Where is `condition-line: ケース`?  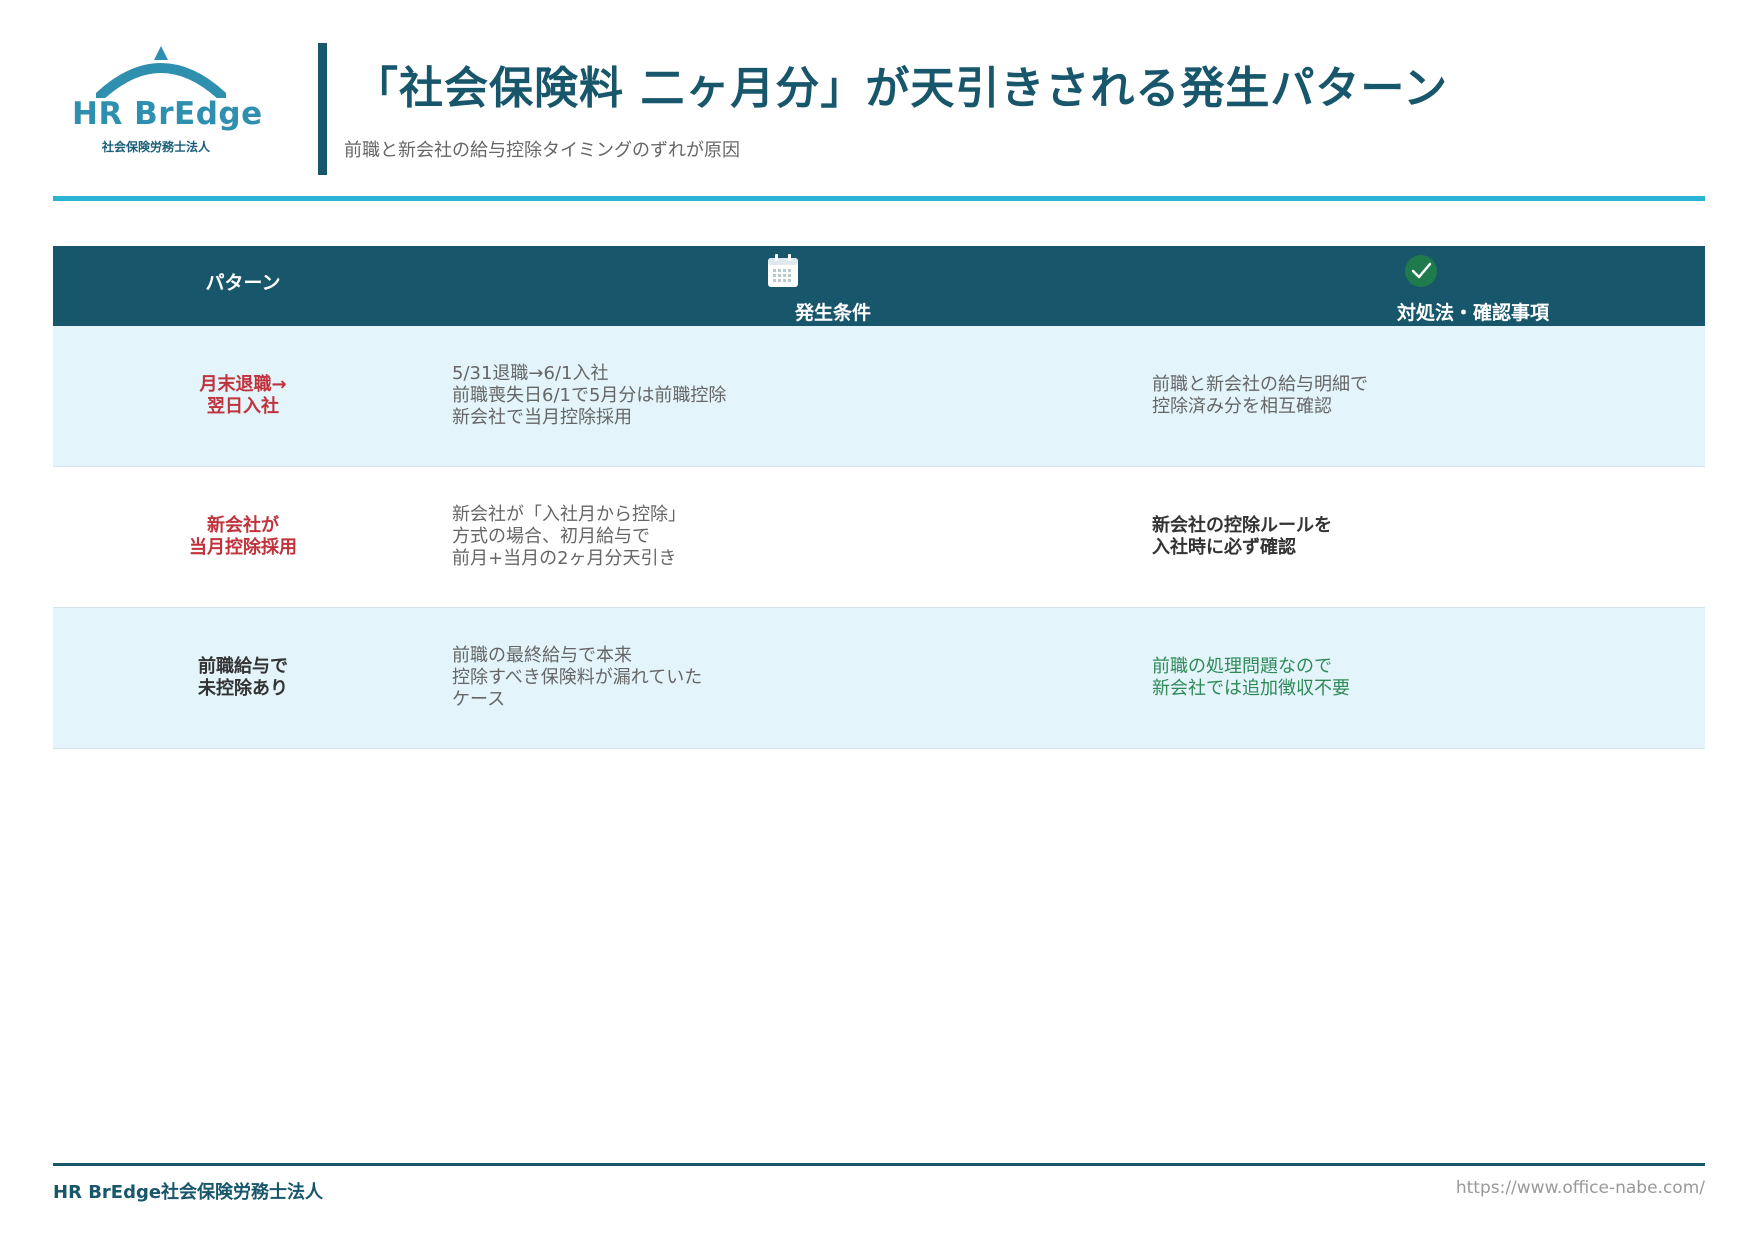 condition-line: ケース is located at coordinates (479, 699).